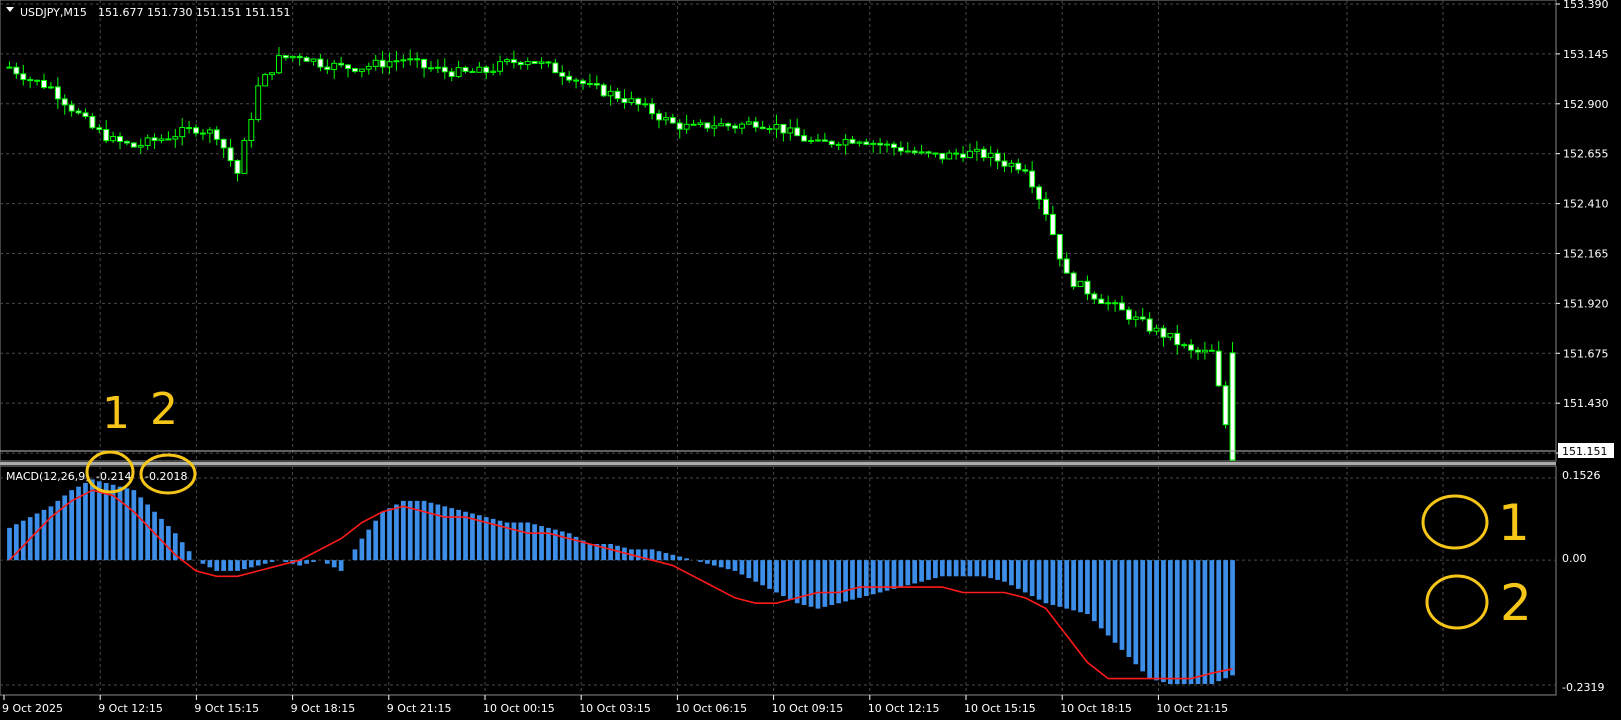  I want to click on annotation-number-1: 1, so click(116, 413).